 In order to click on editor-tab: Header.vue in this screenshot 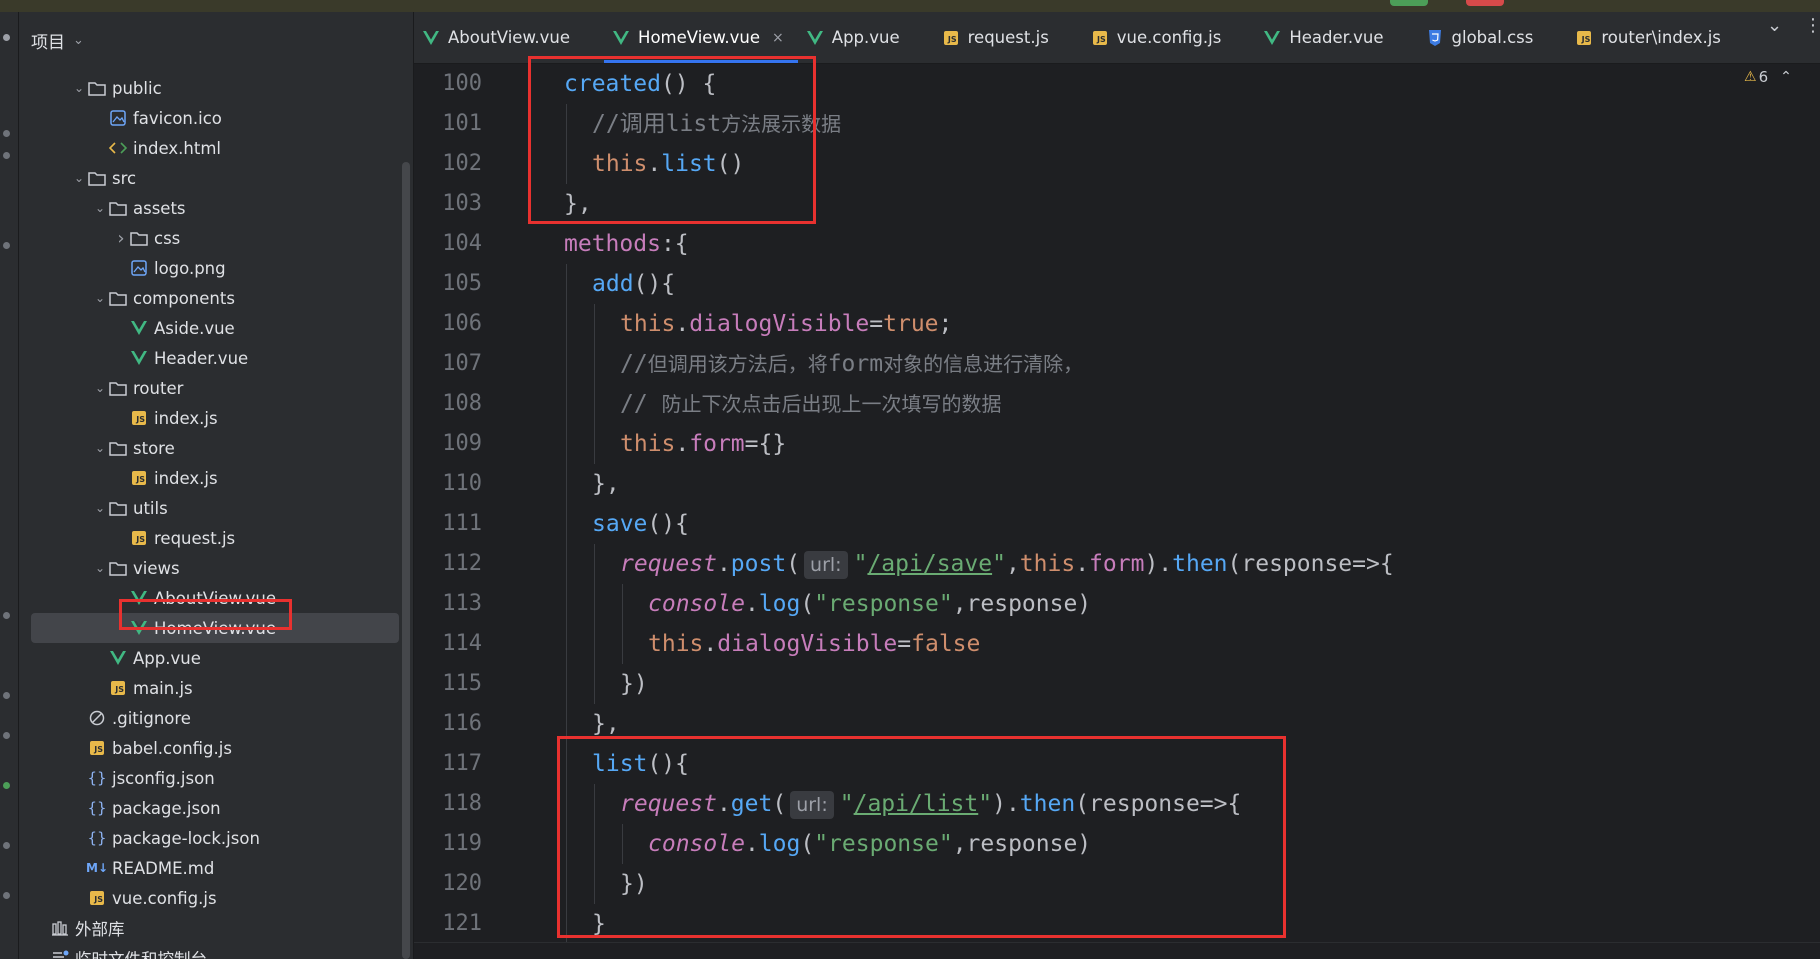, I will do `click(1336, 37)`.